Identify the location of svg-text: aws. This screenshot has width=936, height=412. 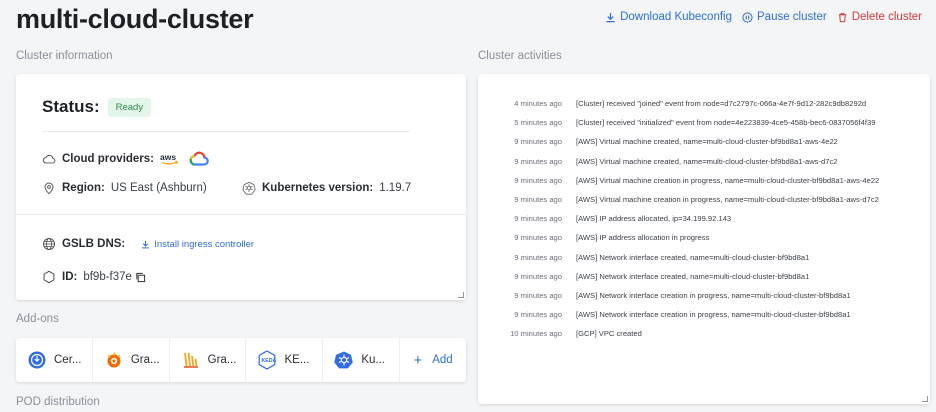
(168, 157).